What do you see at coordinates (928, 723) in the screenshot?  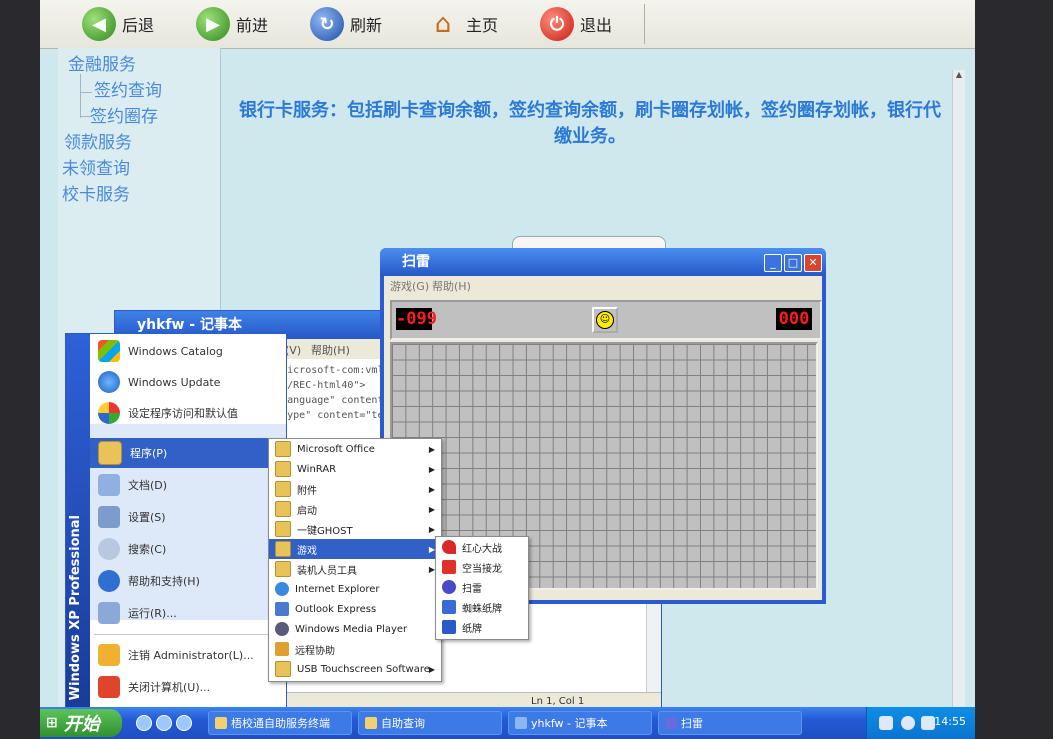 I see `volume-icon` at bounding box center [928, 723].